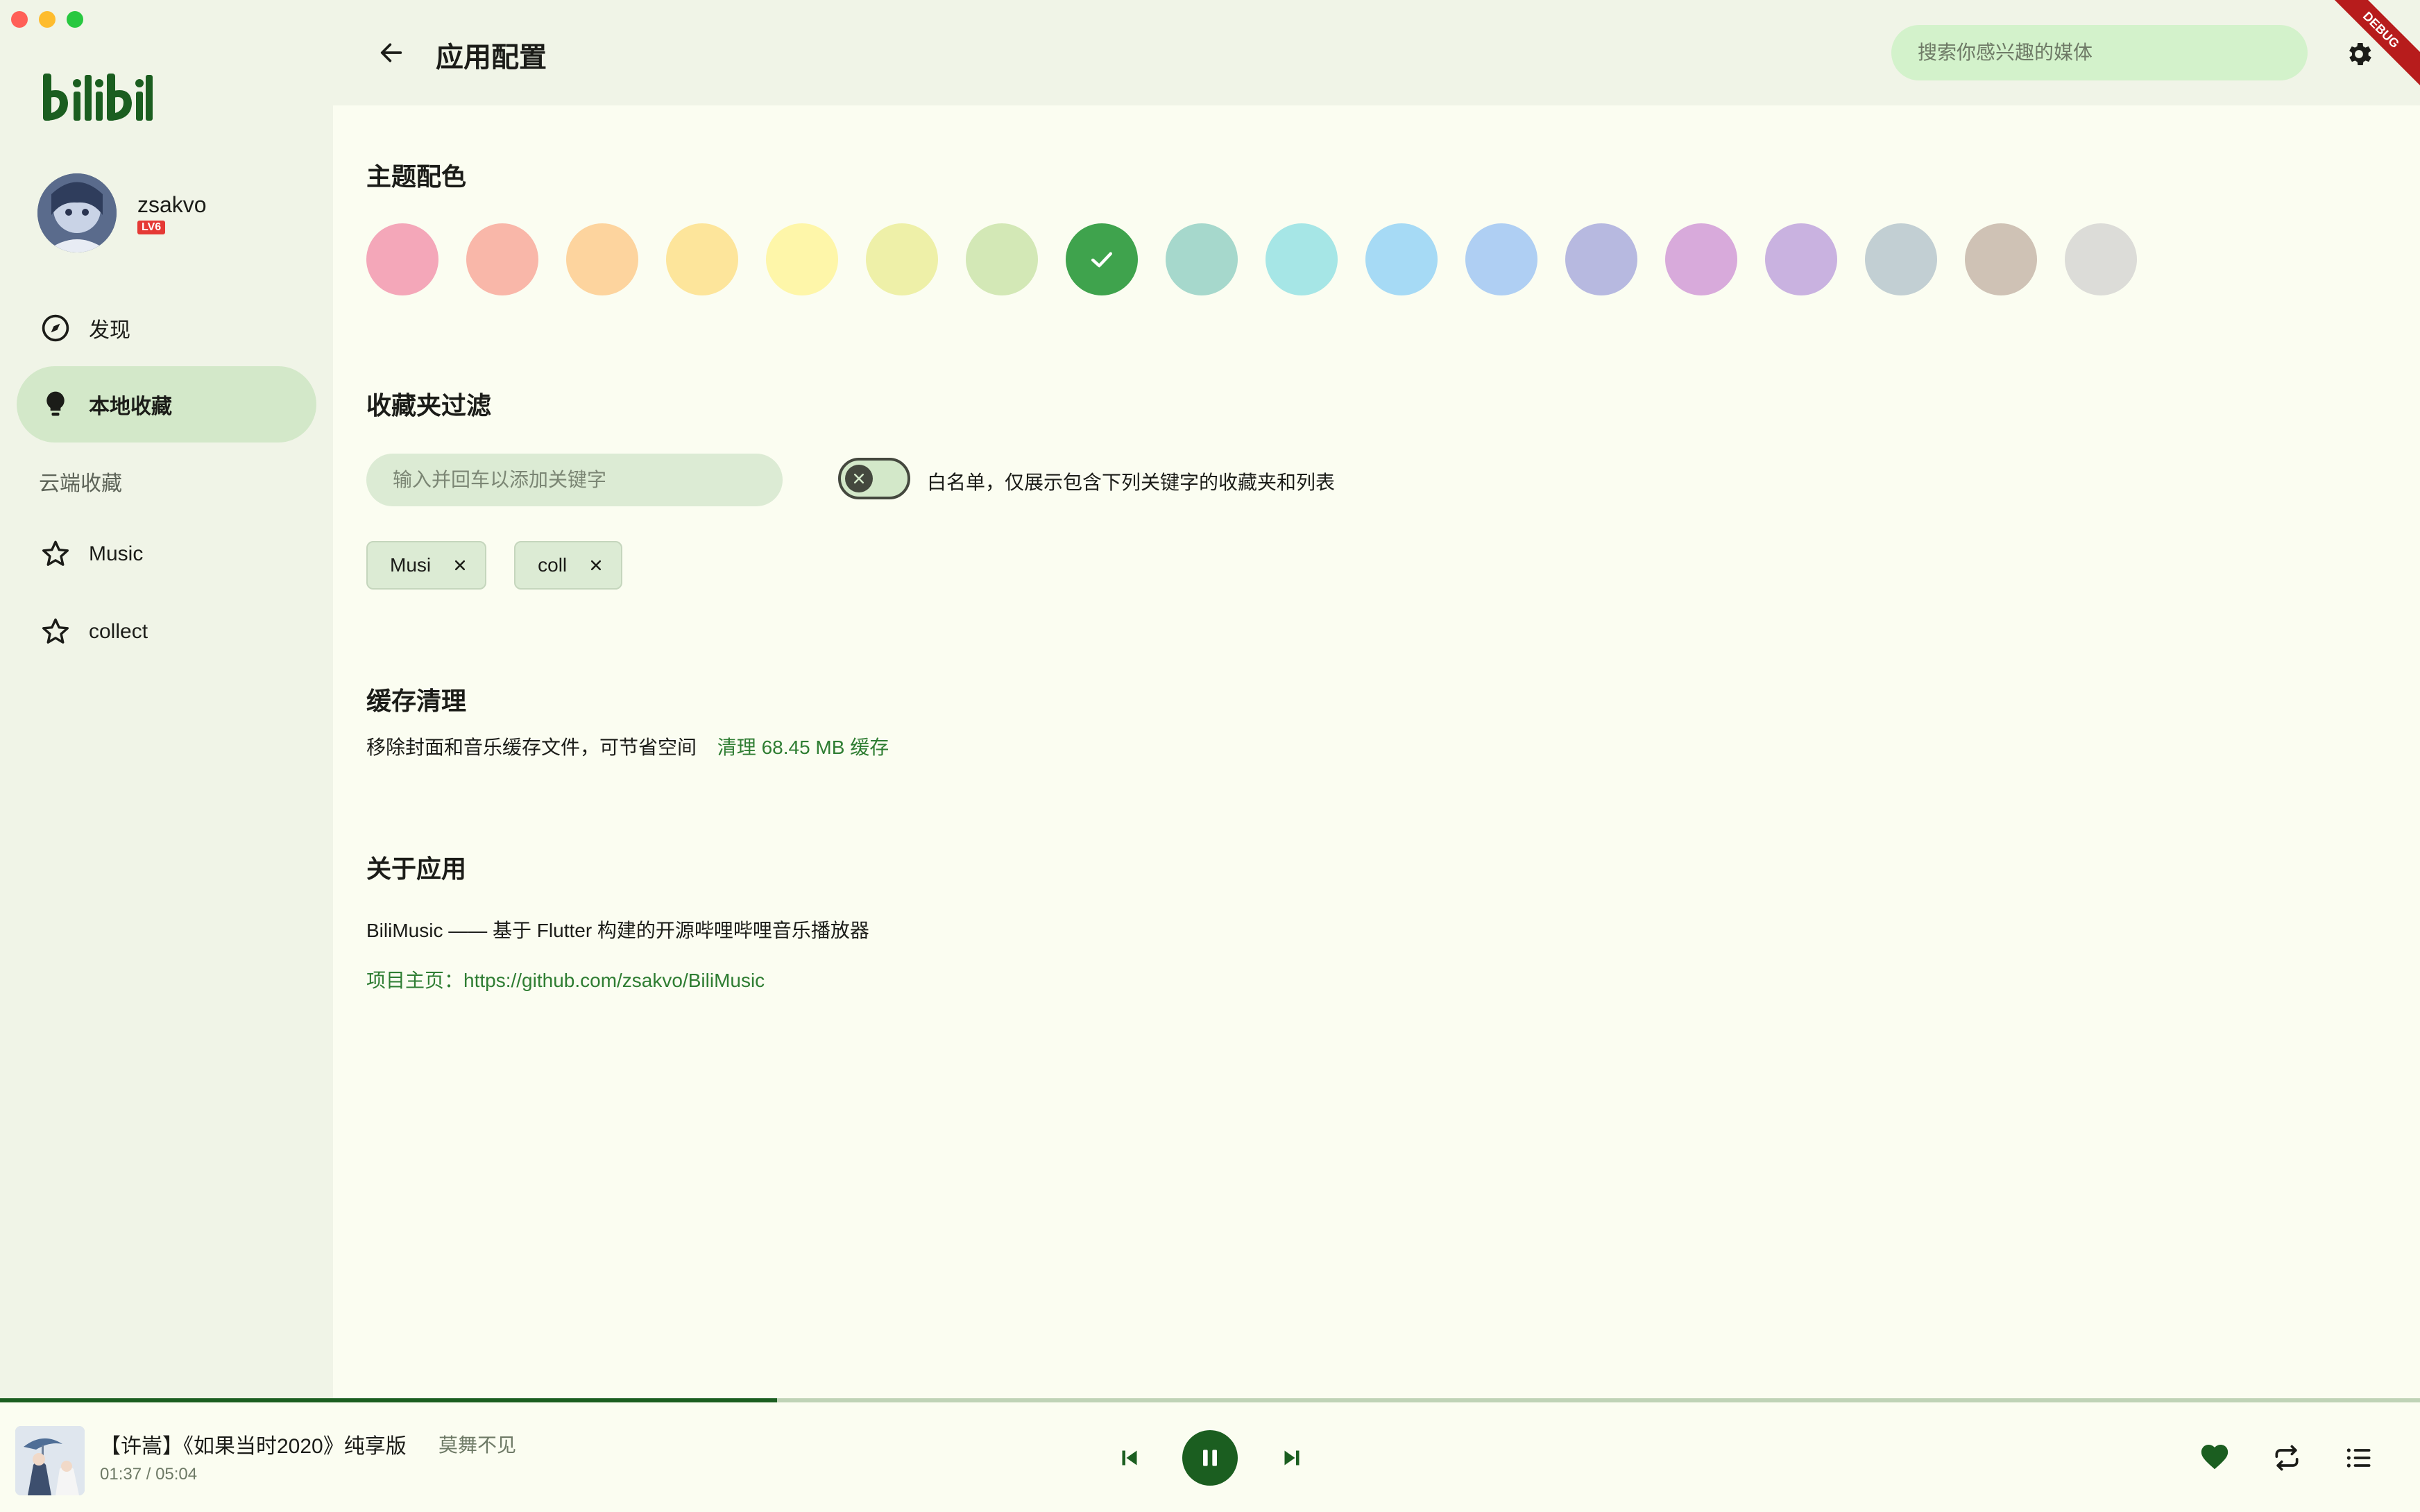 The image size is (2420, 1512). I want to click on keyword-chip: Musi, so click(426, 565).